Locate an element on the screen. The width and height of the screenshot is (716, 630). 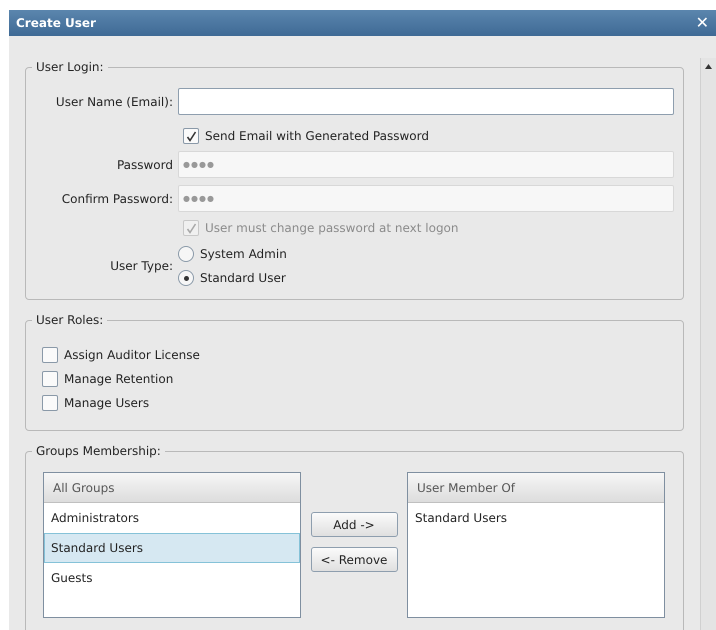
window-title: Create User is located at coordinates (56, 23).